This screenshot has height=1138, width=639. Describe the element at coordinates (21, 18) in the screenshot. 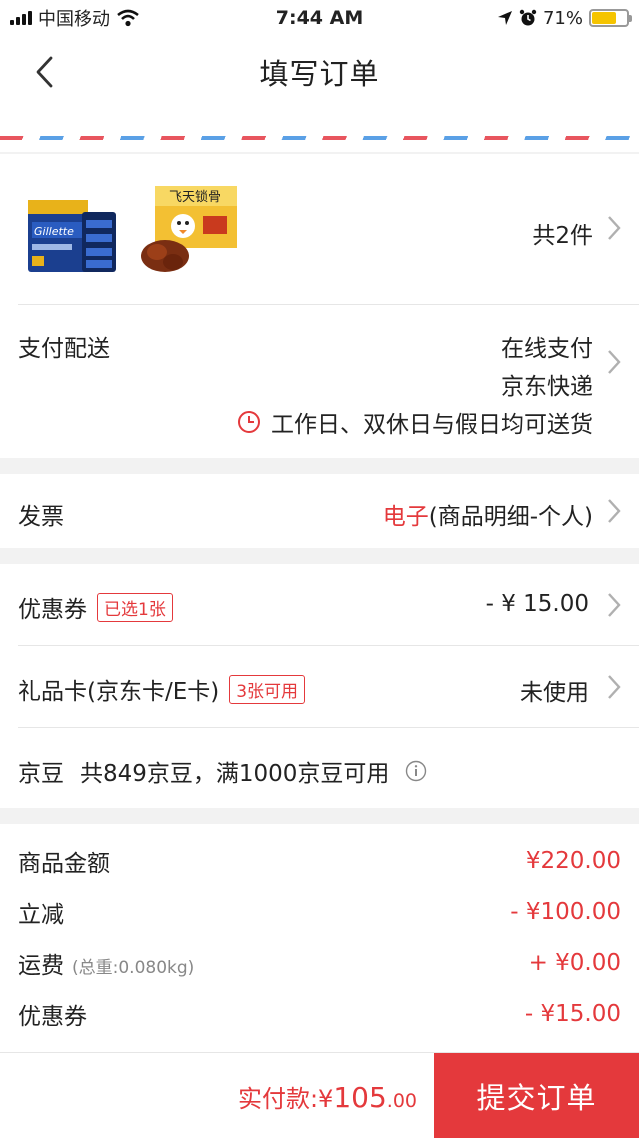

I see `signal-icon` at that location.